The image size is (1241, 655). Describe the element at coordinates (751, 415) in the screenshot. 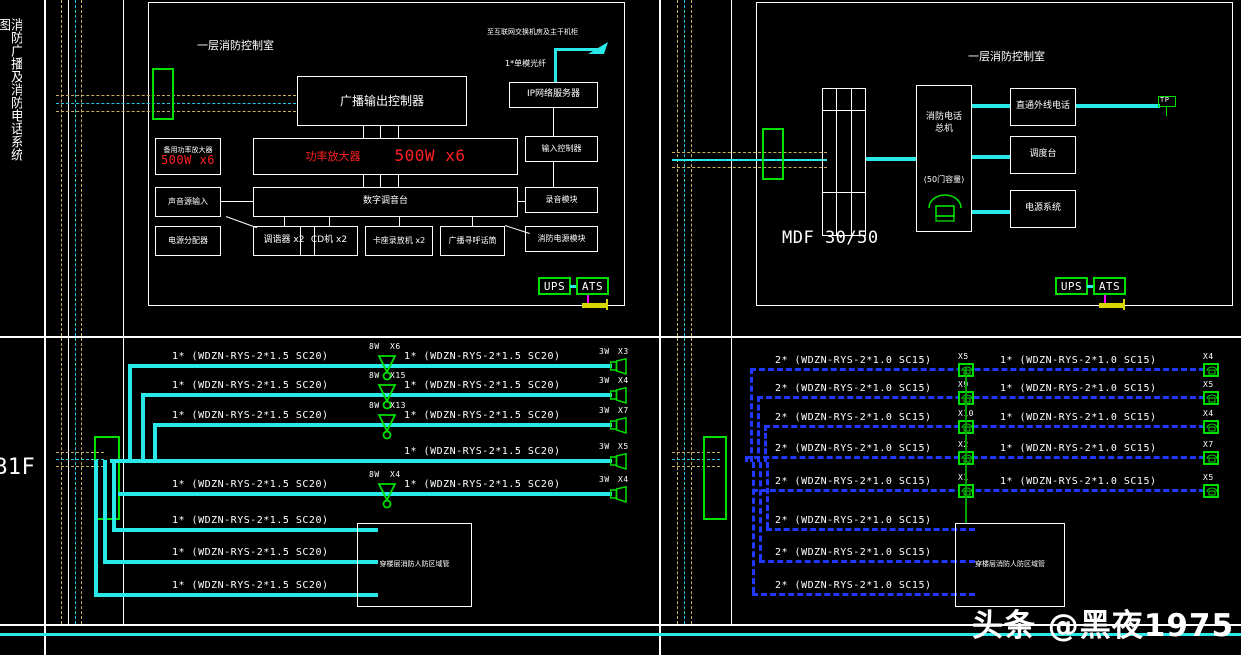

I see `right-cable-stub` at that location.